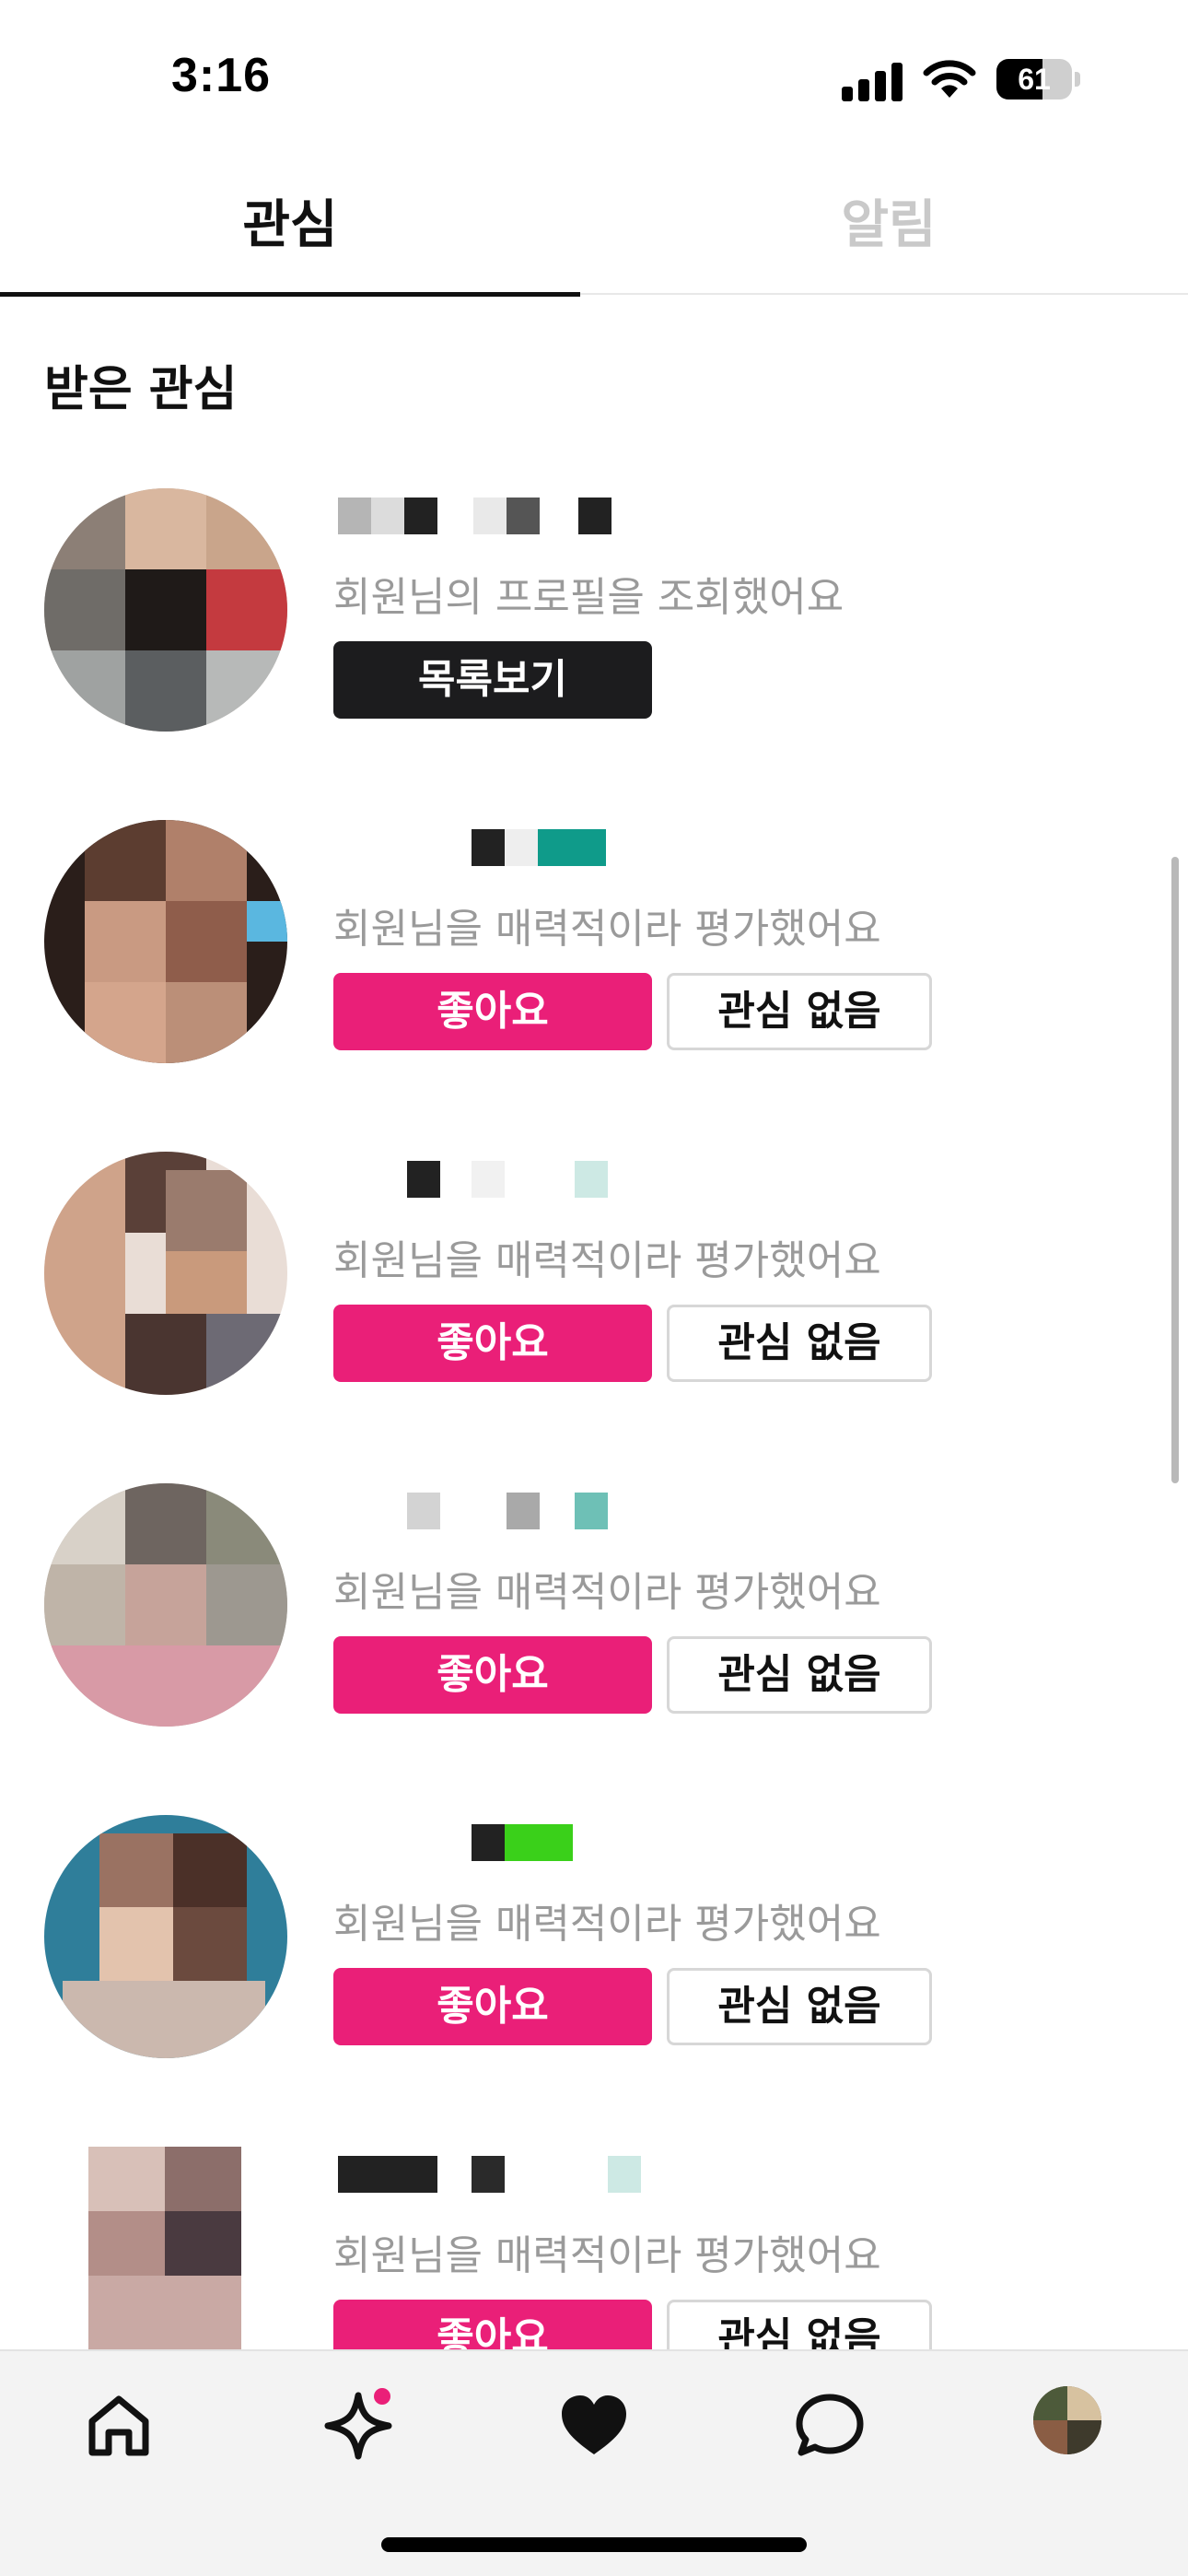  Describe the element at coordinates (221, 75) in the screenshot. I see `status-time: 3:16` at that location.